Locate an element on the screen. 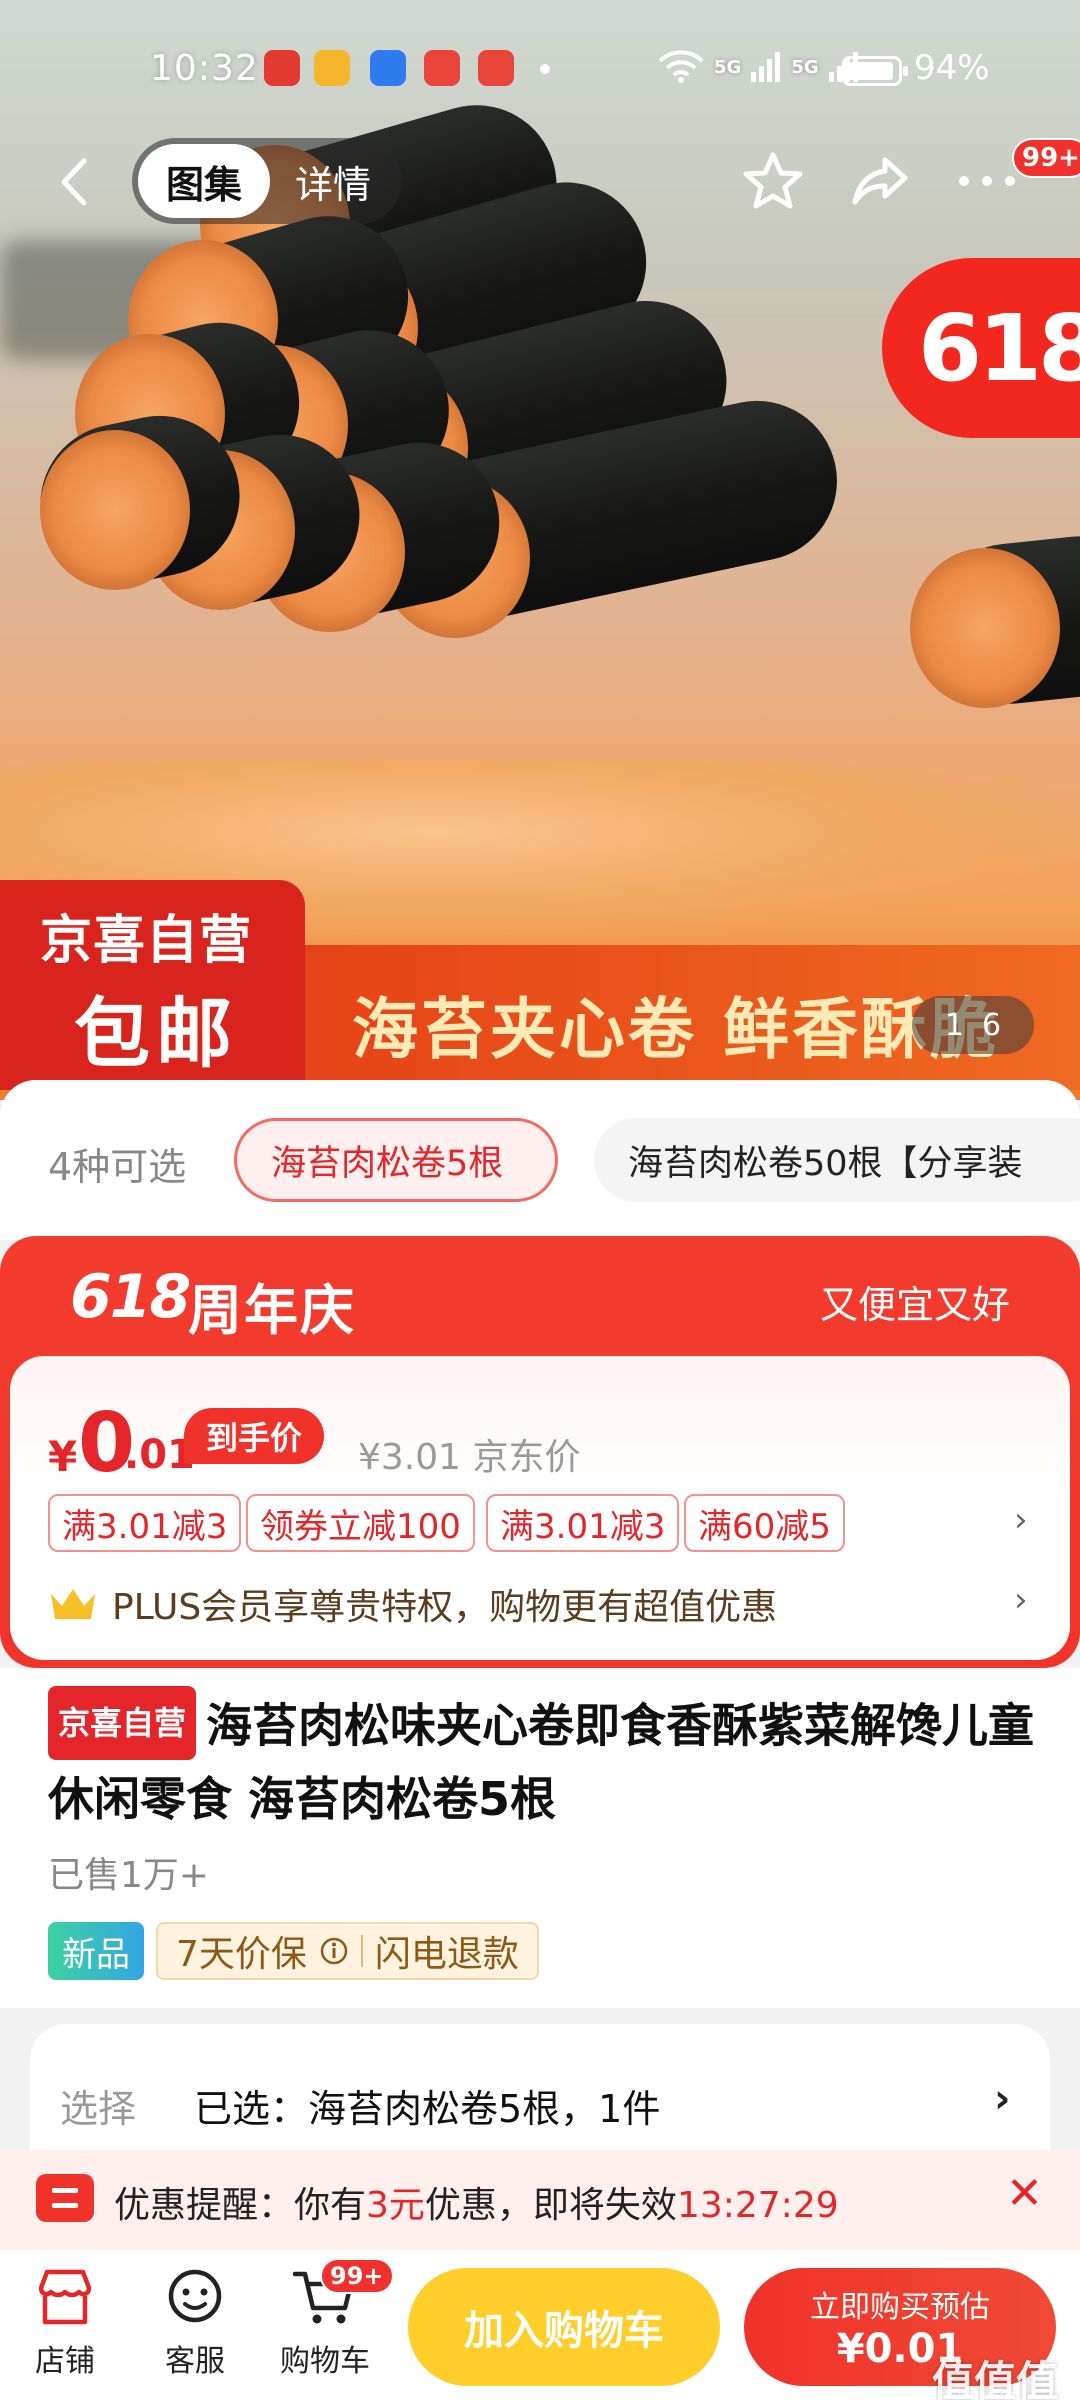 This screenshot has height=2400, width=1080. store-tag: 京喜自营 is located at coordinates (122, 1723).